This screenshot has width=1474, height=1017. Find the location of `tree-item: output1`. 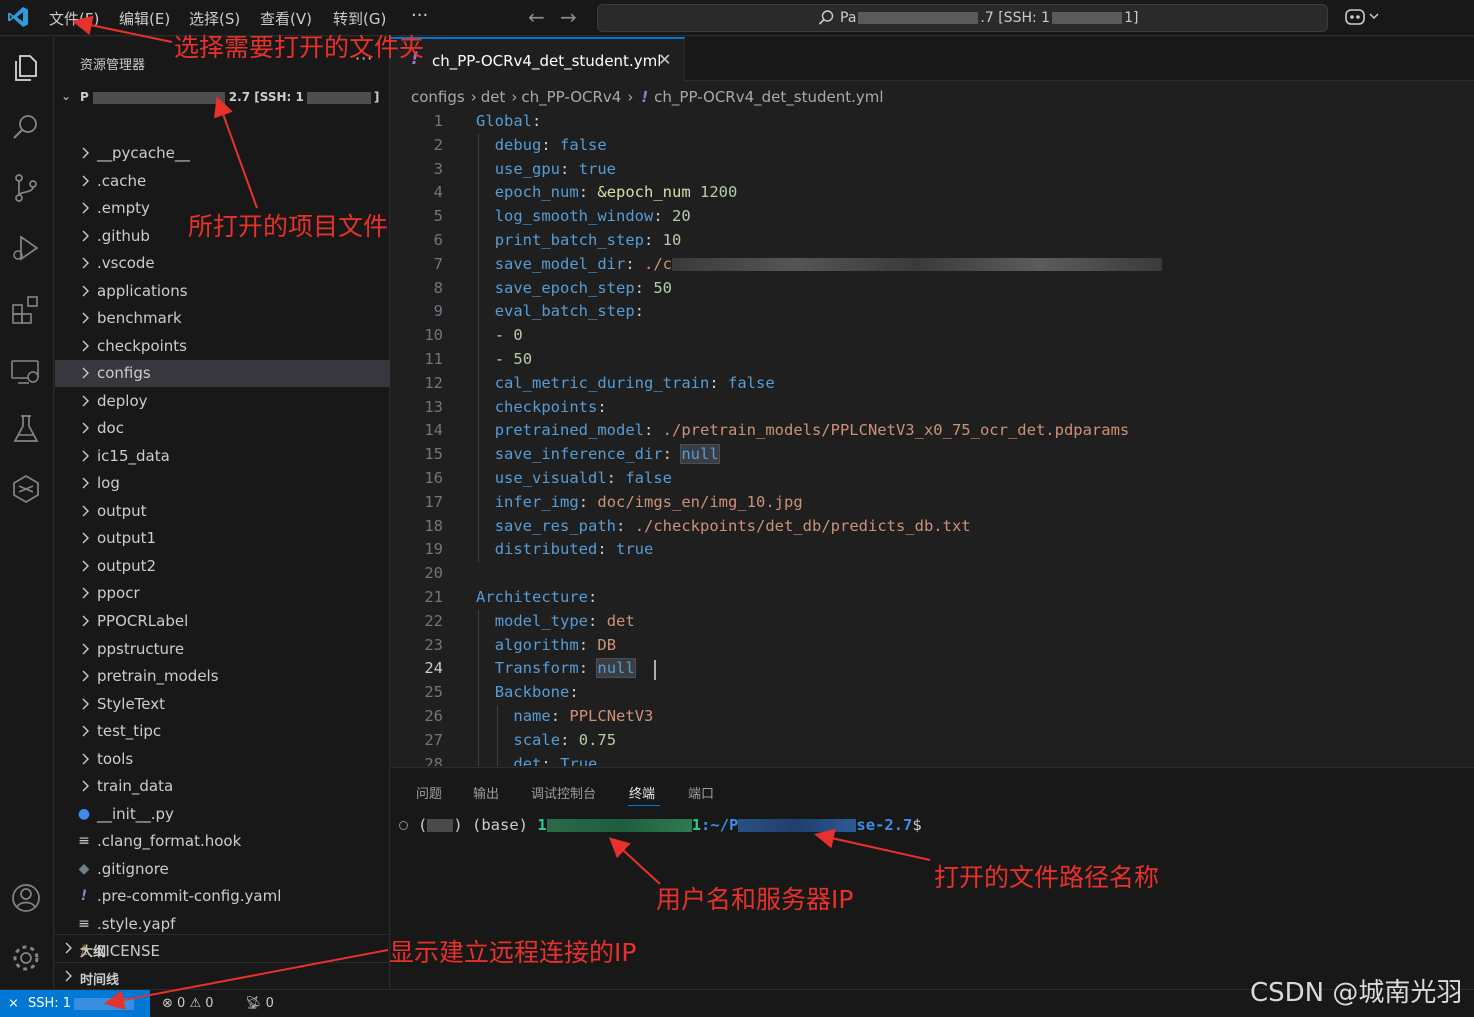

tree-item: output1 is located at coordinates (222, 538).